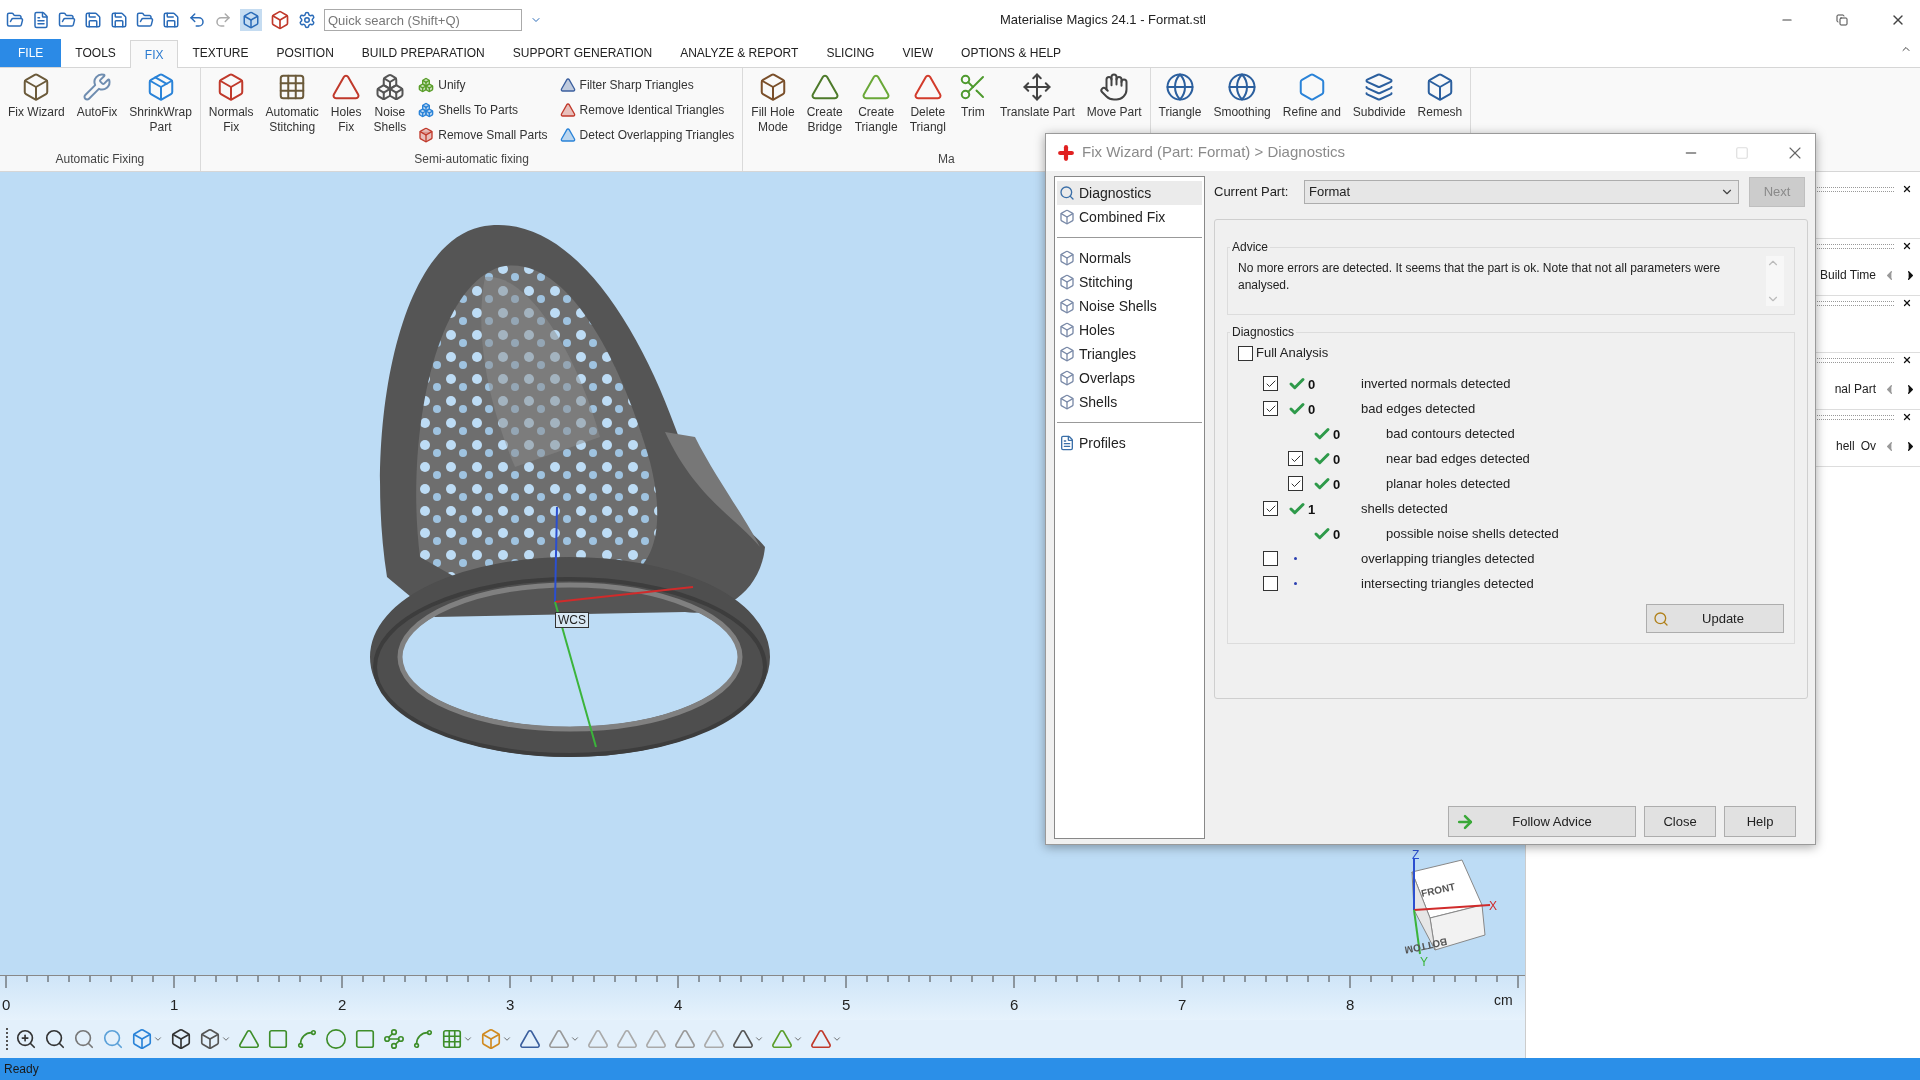 This screenshot has height=1080, width=1920. I want to click on ribbon-tab: FILE, so click(31, 53).